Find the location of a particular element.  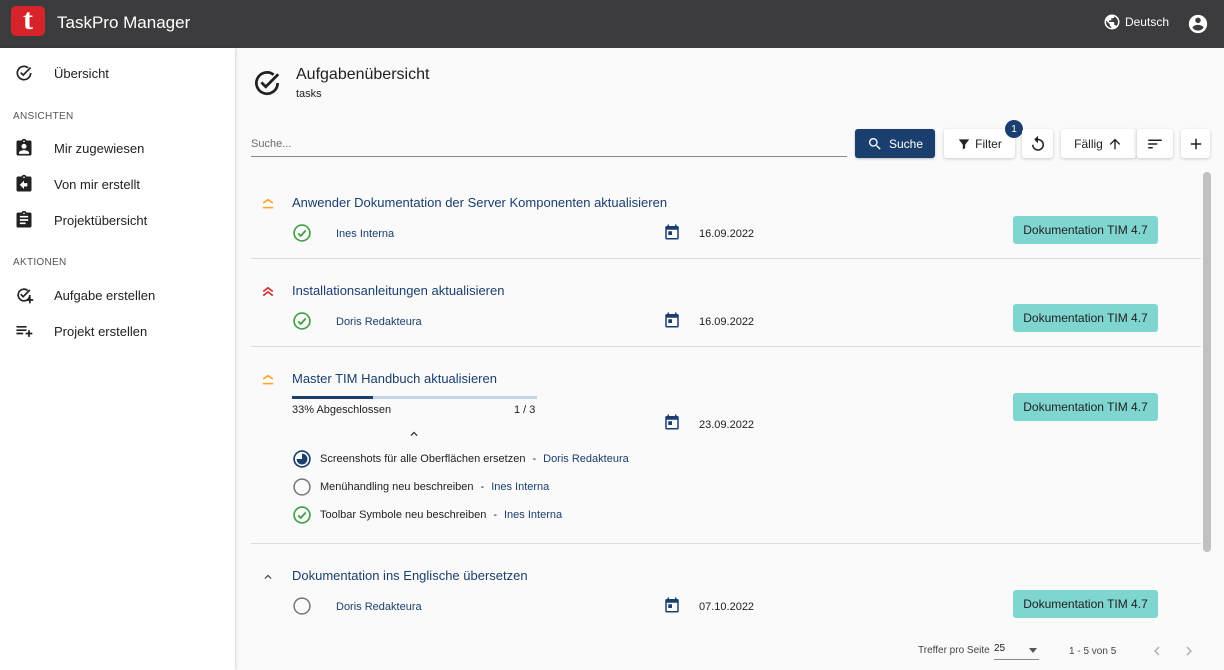

section-title-views: ANSICHTEN is located at coordinates (43, 116).